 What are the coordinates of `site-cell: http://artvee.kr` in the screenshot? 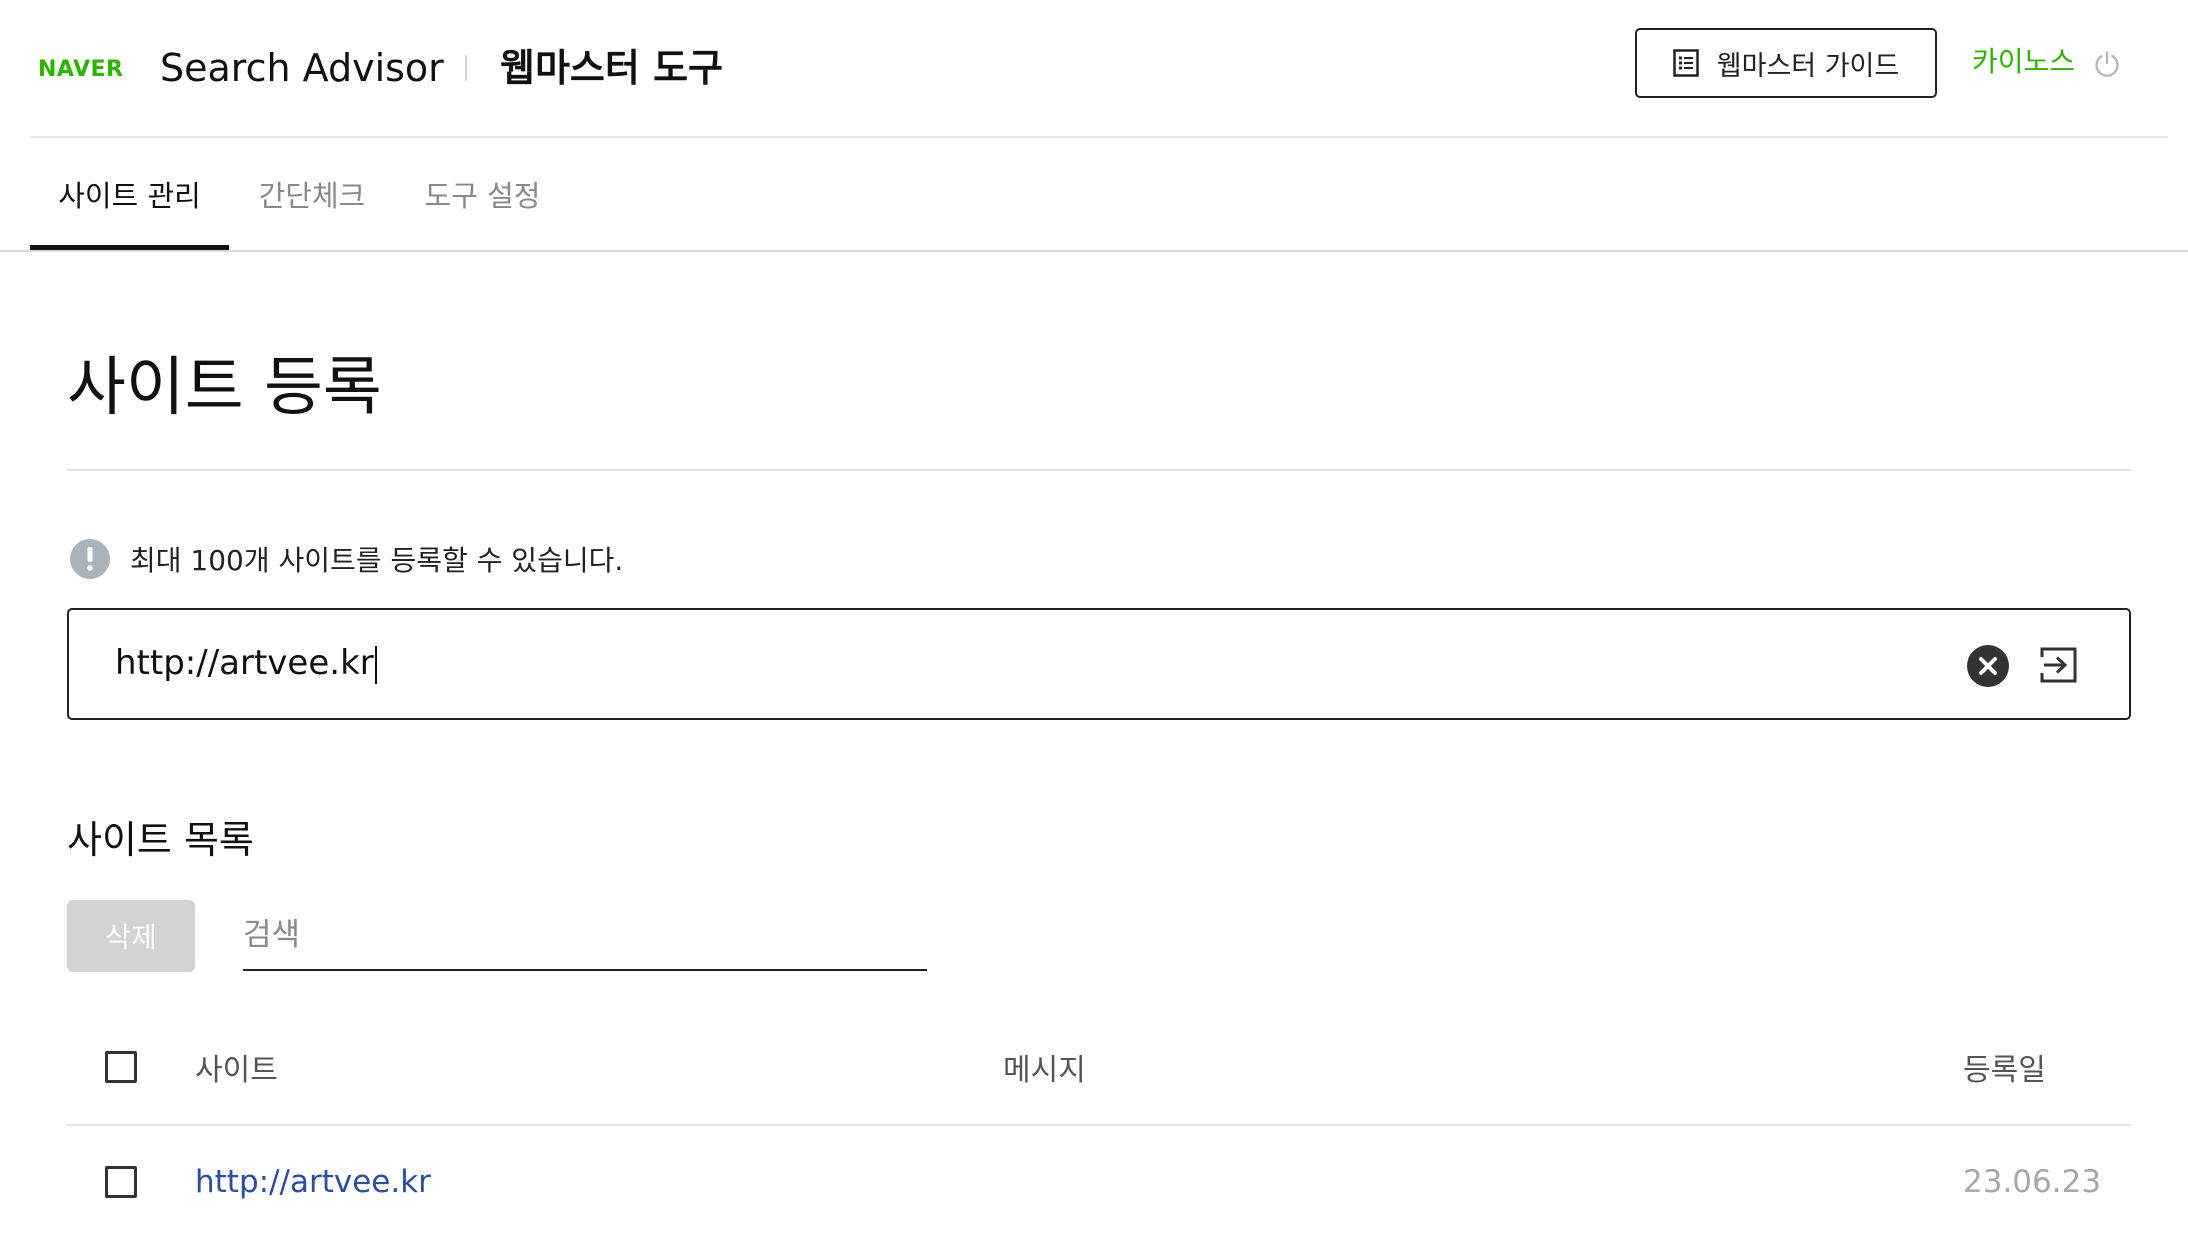 It's located at (313, 1182).